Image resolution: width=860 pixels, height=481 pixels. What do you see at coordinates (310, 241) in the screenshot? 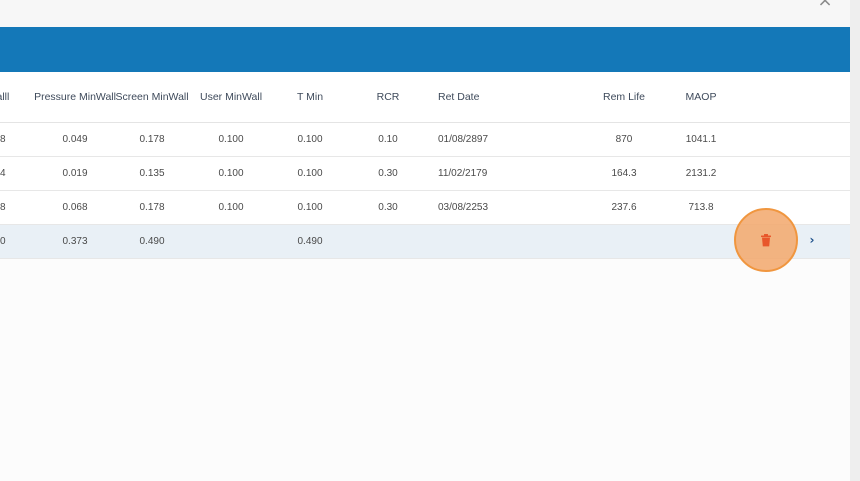
I see `cell-t-min: 0.490` at bounding box center [310, 241].